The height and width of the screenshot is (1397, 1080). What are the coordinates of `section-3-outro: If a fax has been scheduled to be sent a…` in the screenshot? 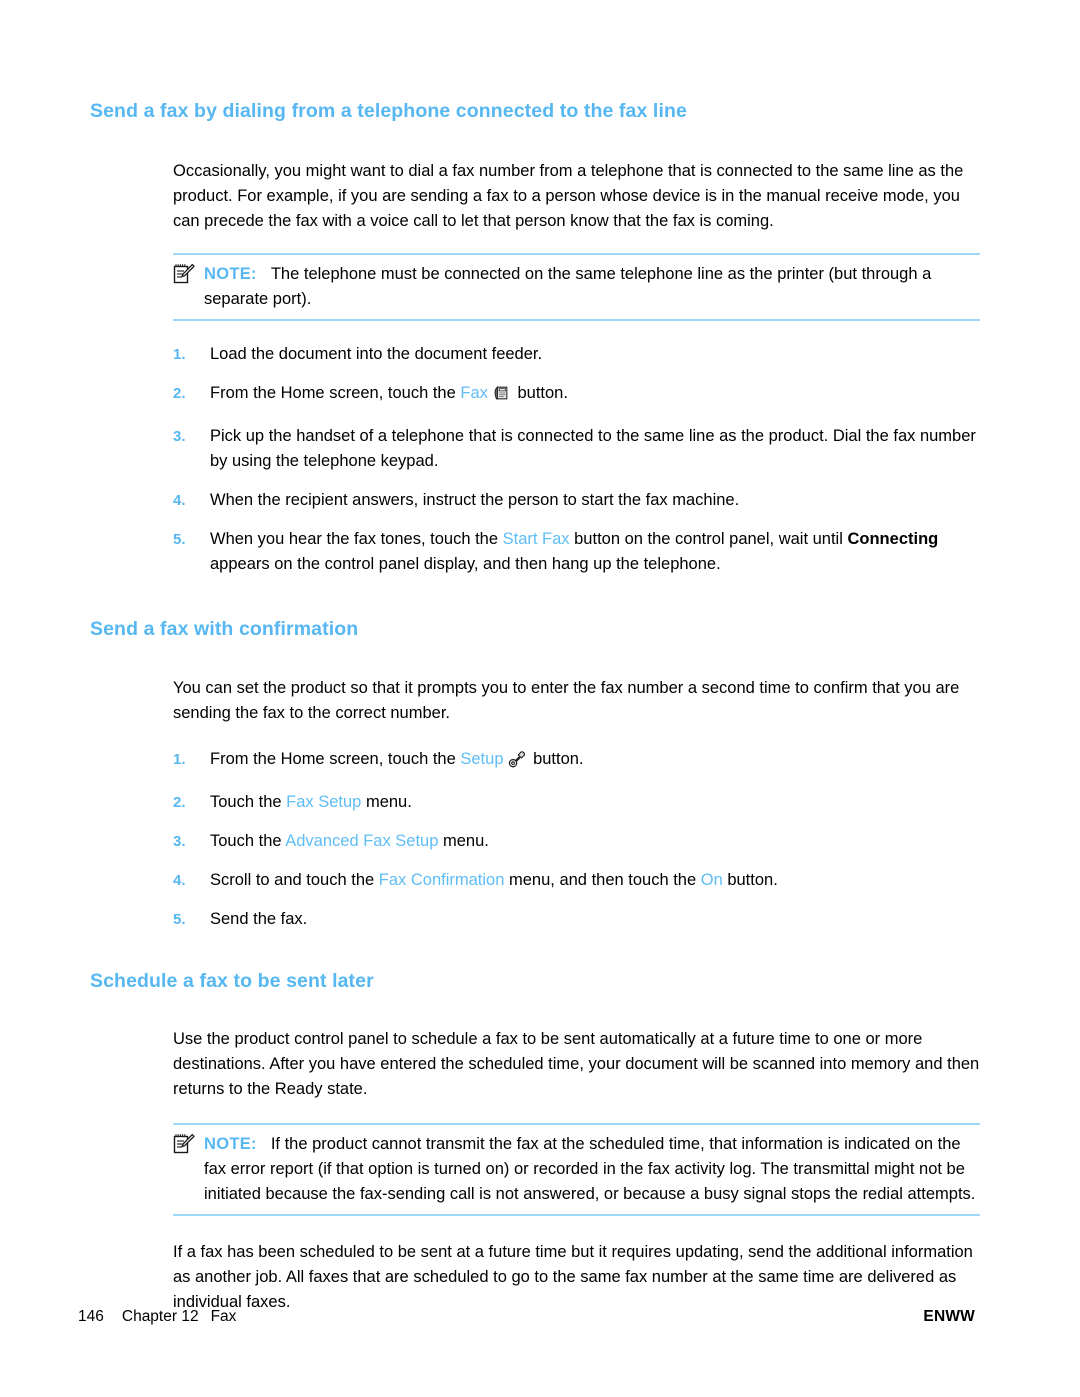 It's located at (573, 1277).